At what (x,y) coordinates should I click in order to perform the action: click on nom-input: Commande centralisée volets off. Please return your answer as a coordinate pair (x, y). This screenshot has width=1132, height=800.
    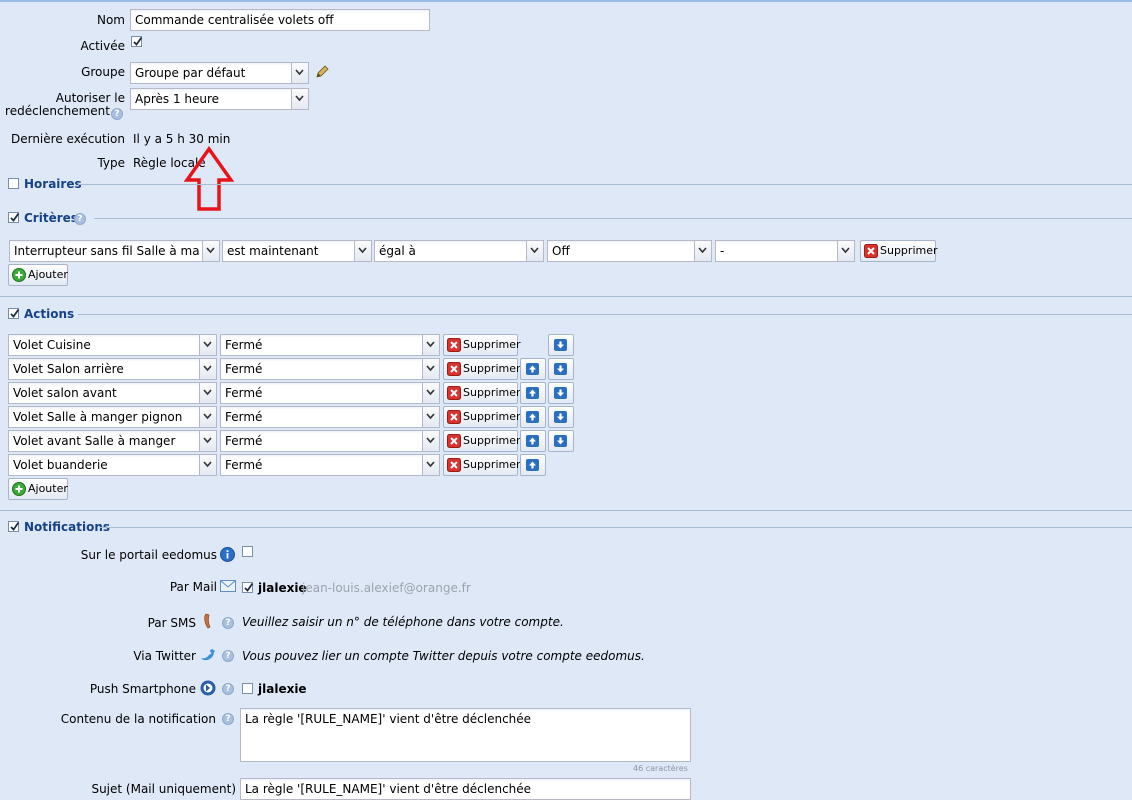
    Looking at the image, I should click on (280, 20).